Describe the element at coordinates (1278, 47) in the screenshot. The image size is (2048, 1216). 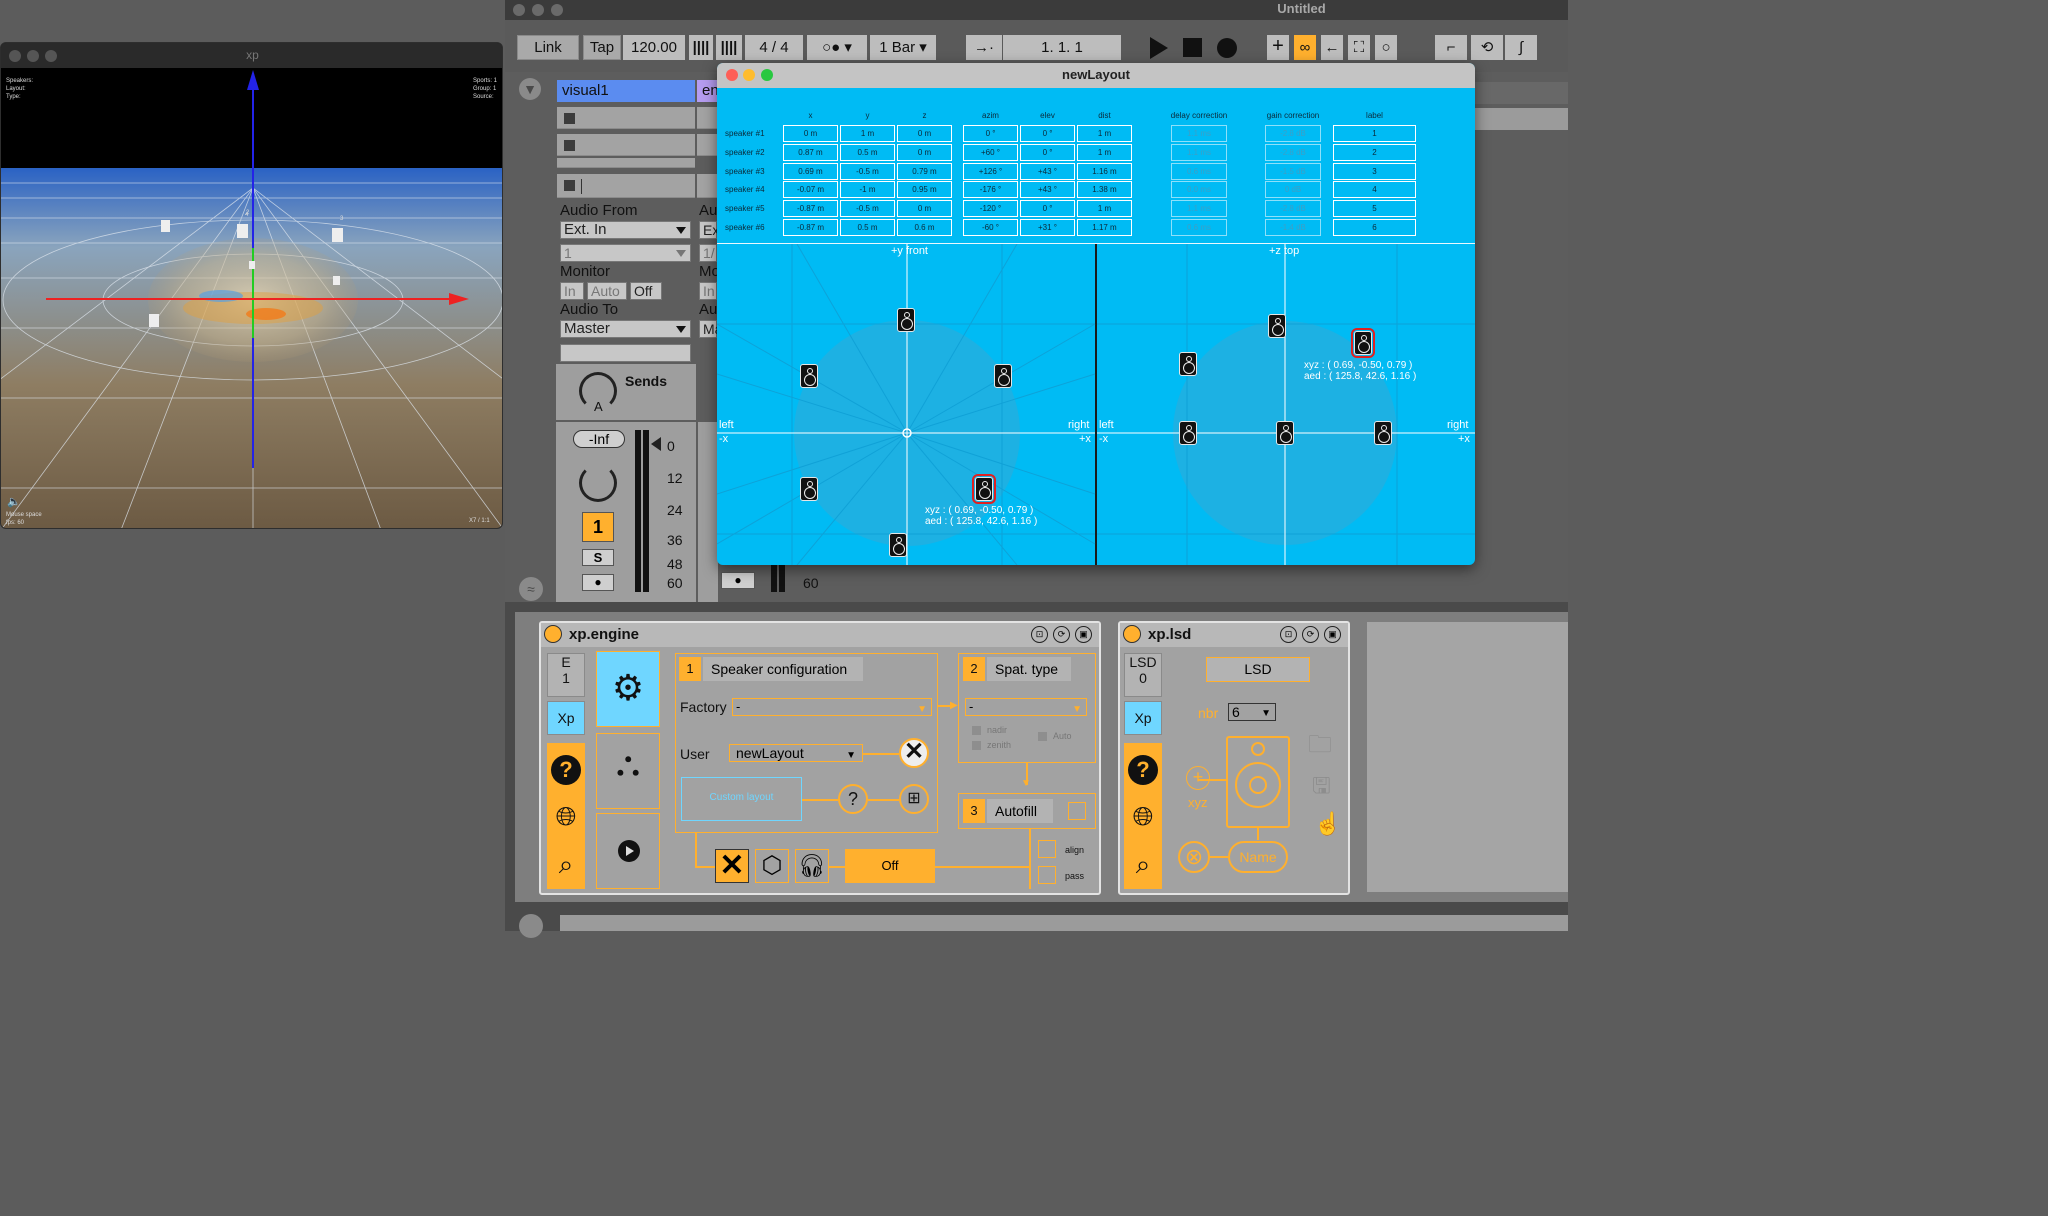
I see `add-icon: +` at that location.